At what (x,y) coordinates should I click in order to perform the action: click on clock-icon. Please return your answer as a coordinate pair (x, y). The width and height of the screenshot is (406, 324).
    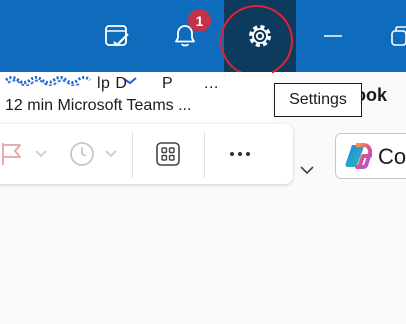
    Looking at the image, I should click on (82, 154).